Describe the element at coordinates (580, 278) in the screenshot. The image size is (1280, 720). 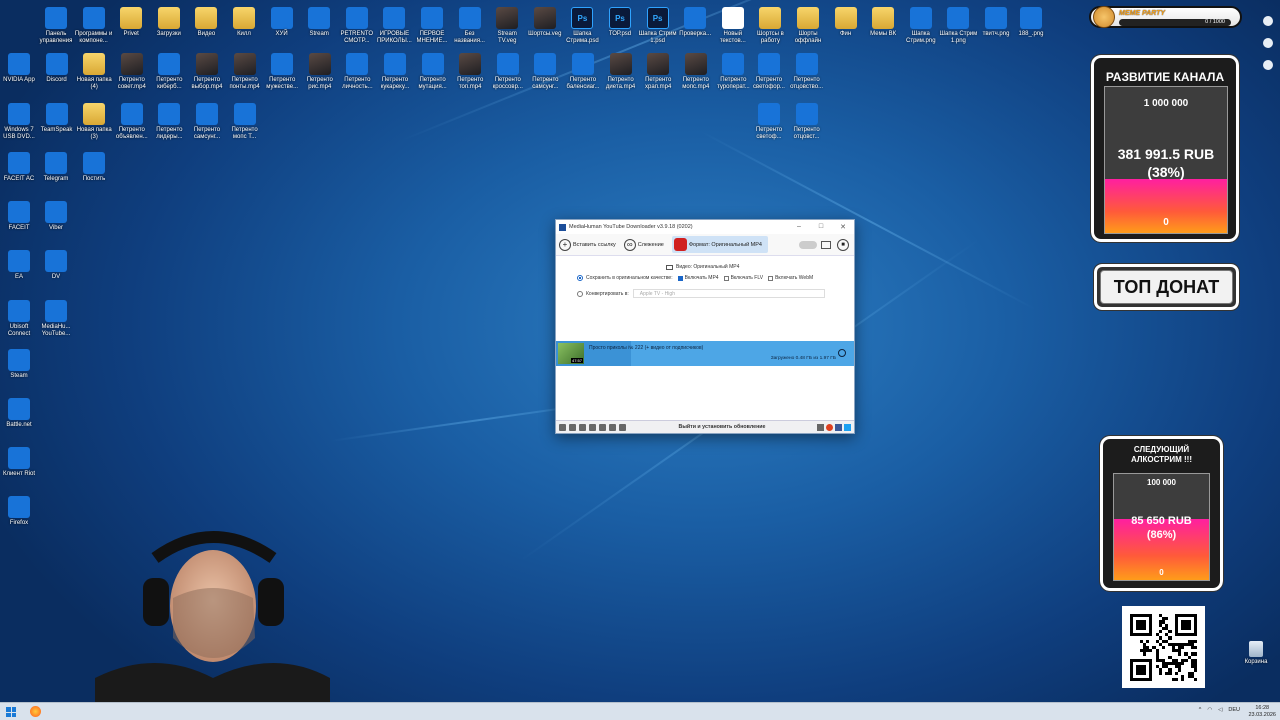
I see `save-original-radio` at that location.